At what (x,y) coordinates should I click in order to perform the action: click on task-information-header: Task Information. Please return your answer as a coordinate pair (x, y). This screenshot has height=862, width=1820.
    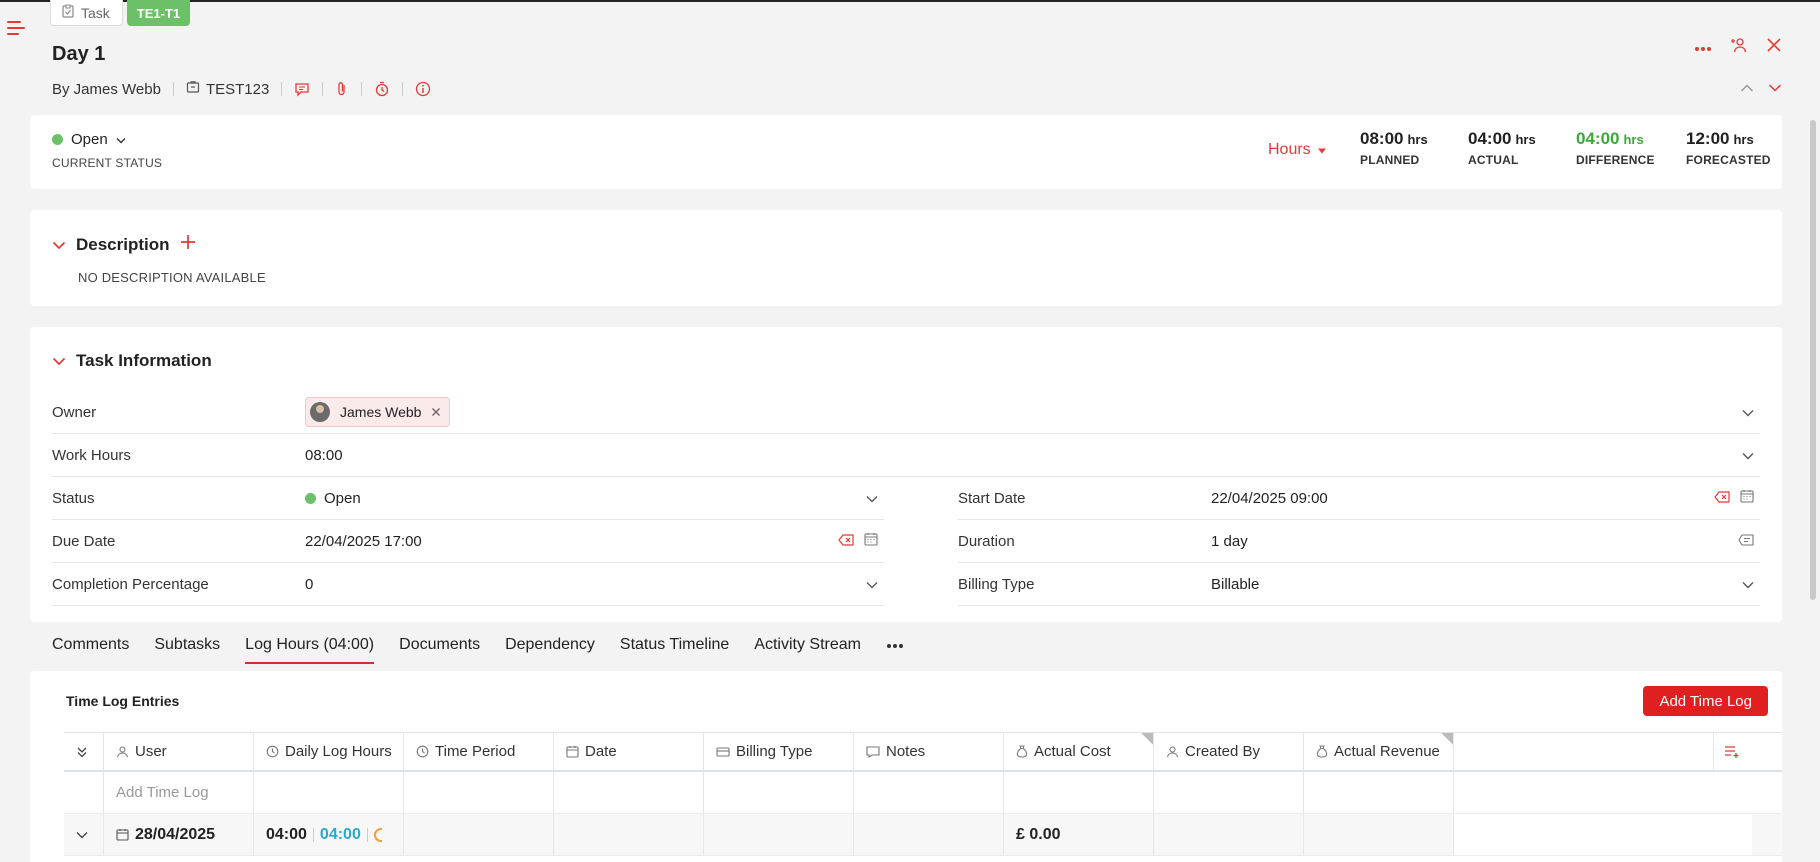
    Looking at the image, I should click on (132, 361).